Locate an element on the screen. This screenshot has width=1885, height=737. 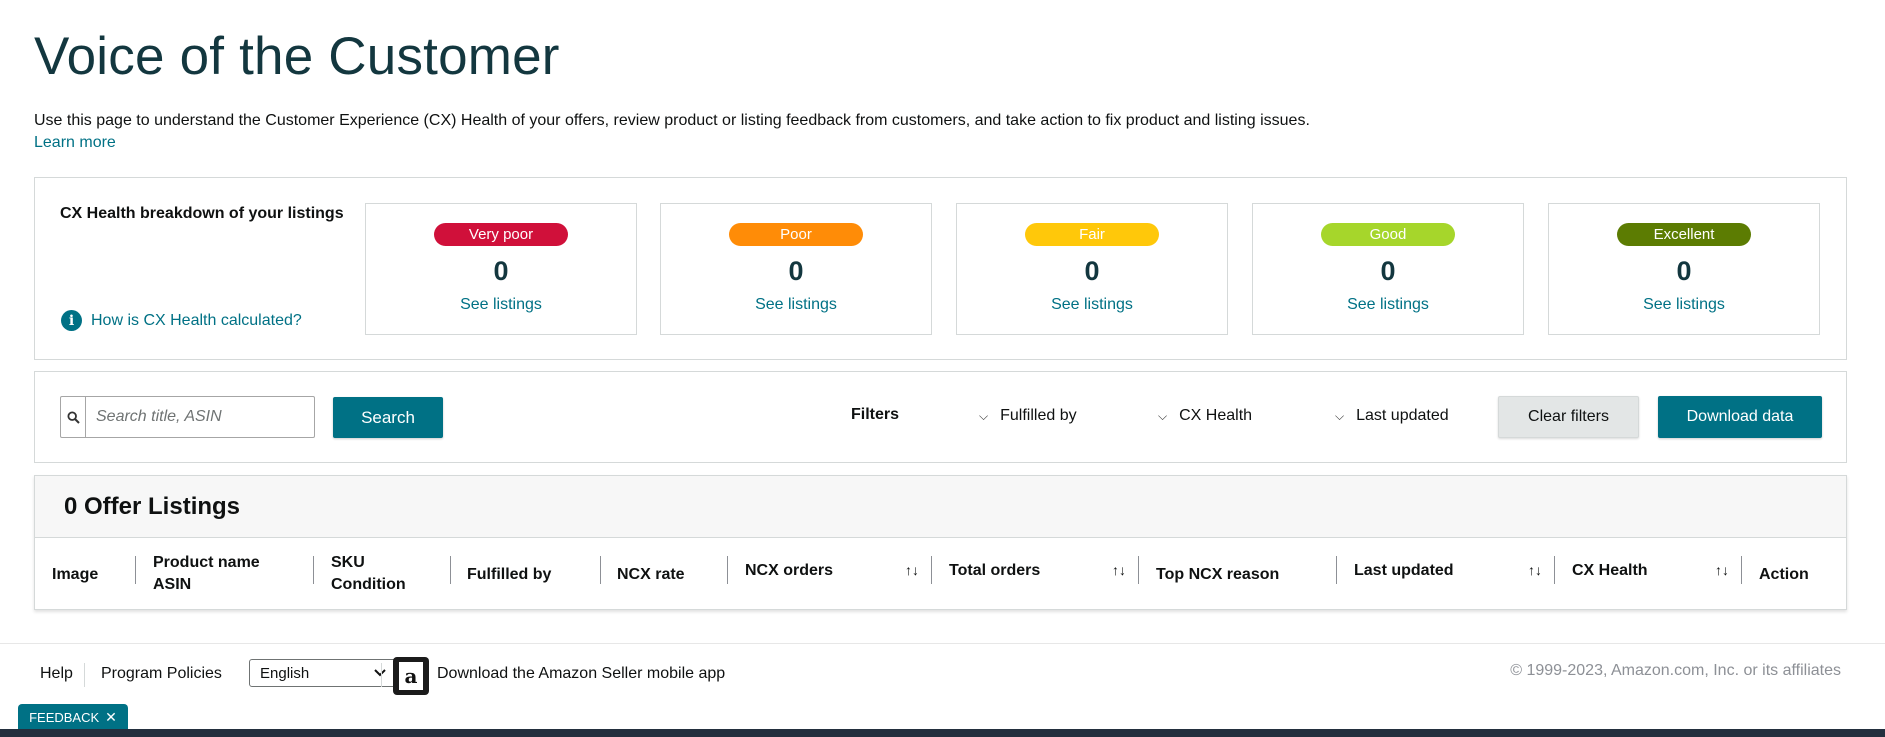
fulfilled-by-dropdown: ⌵ Fulfilled by is located at coordinates (1028, 416).